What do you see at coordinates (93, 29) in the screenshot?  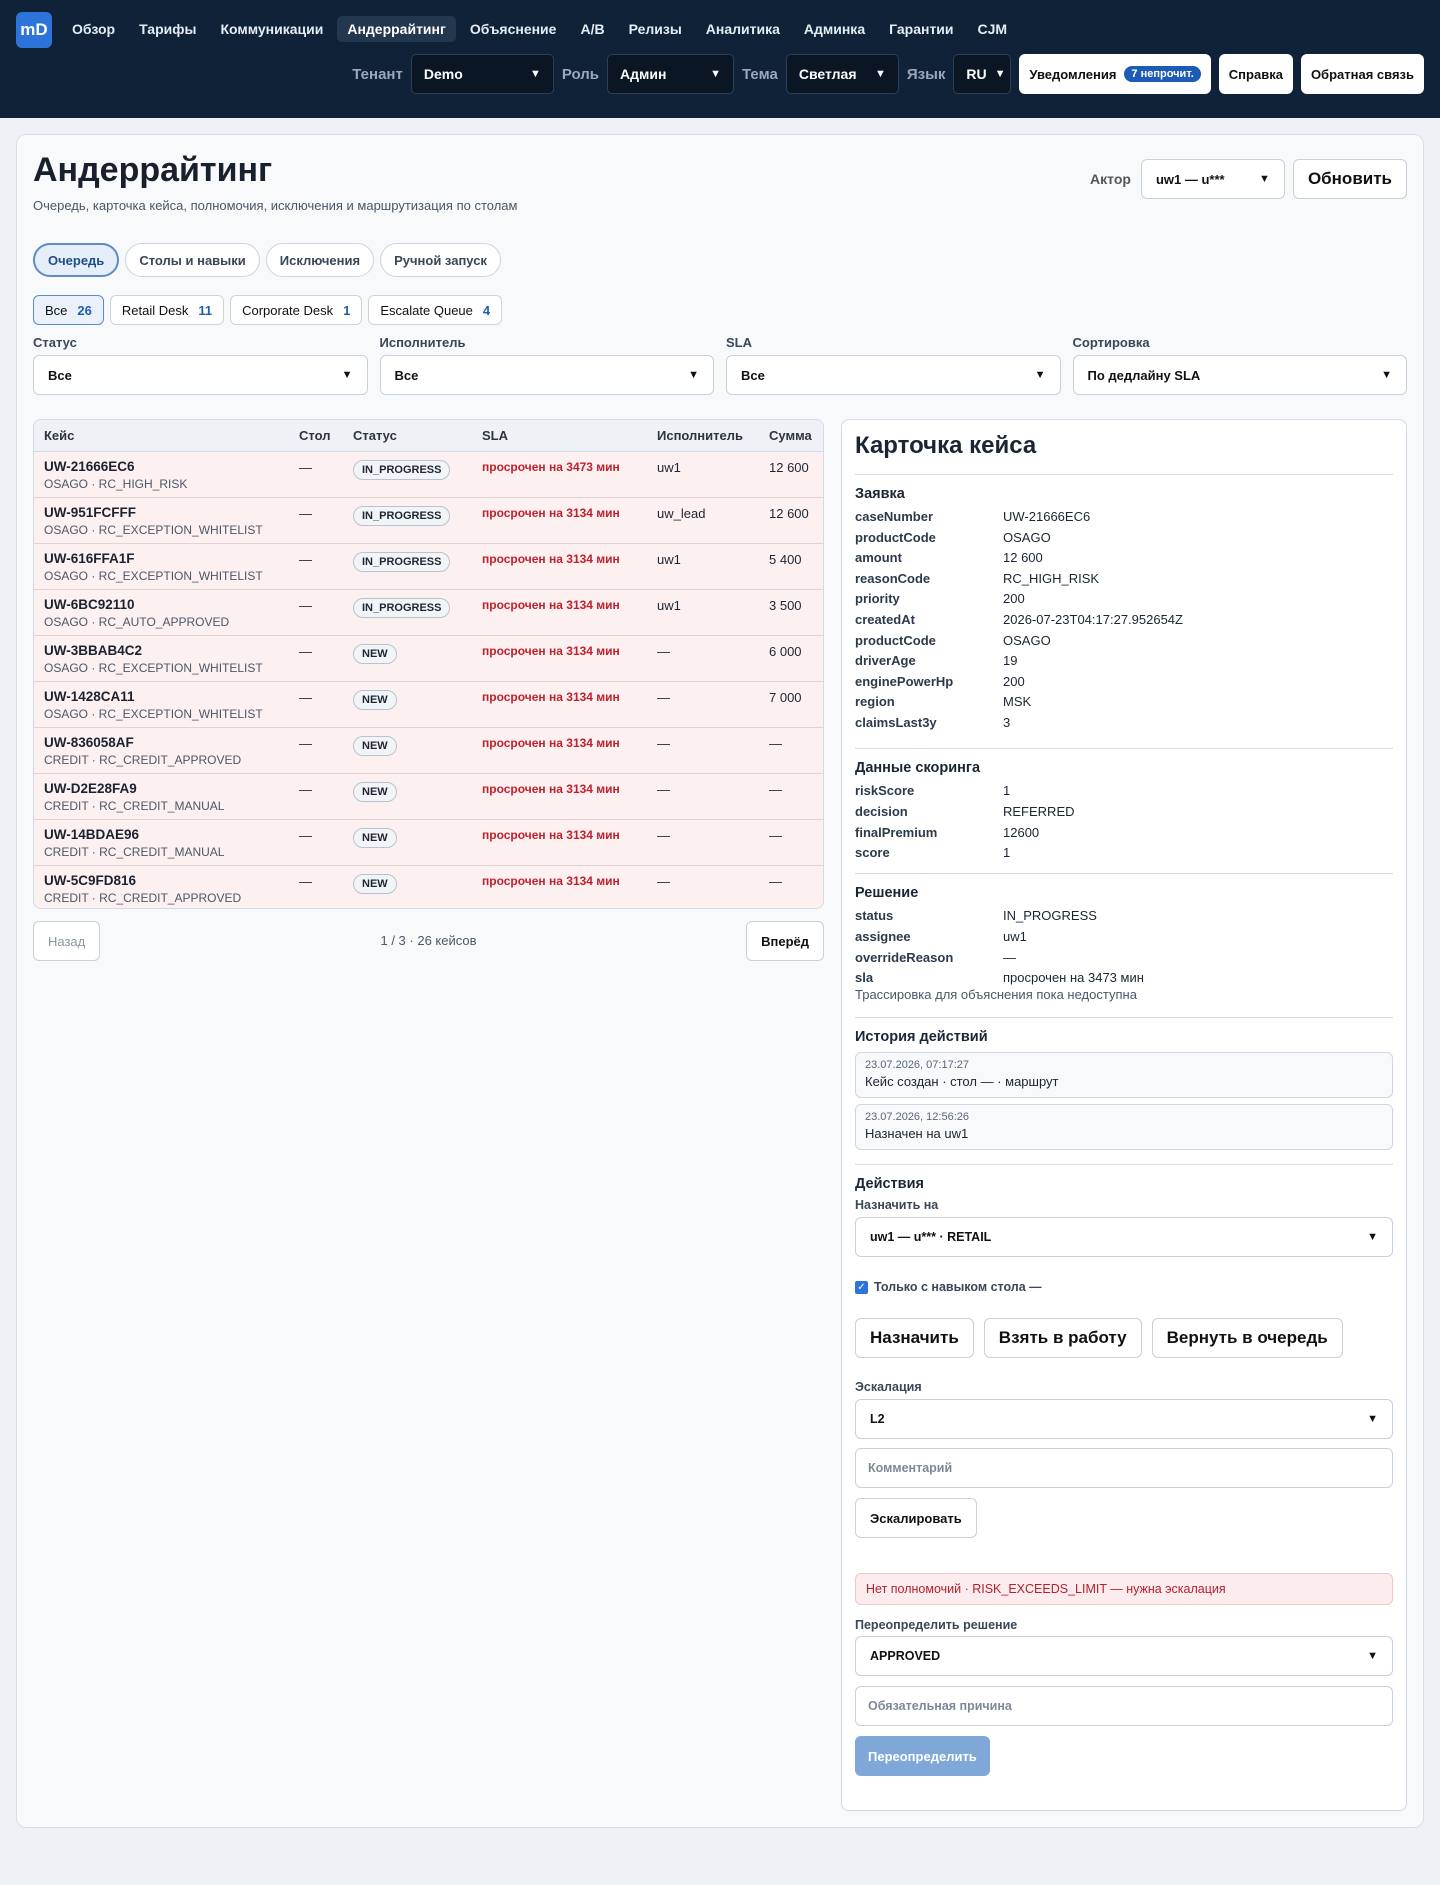 I see `nav-item-overview: Обзор` at bounding box center [93, 29].